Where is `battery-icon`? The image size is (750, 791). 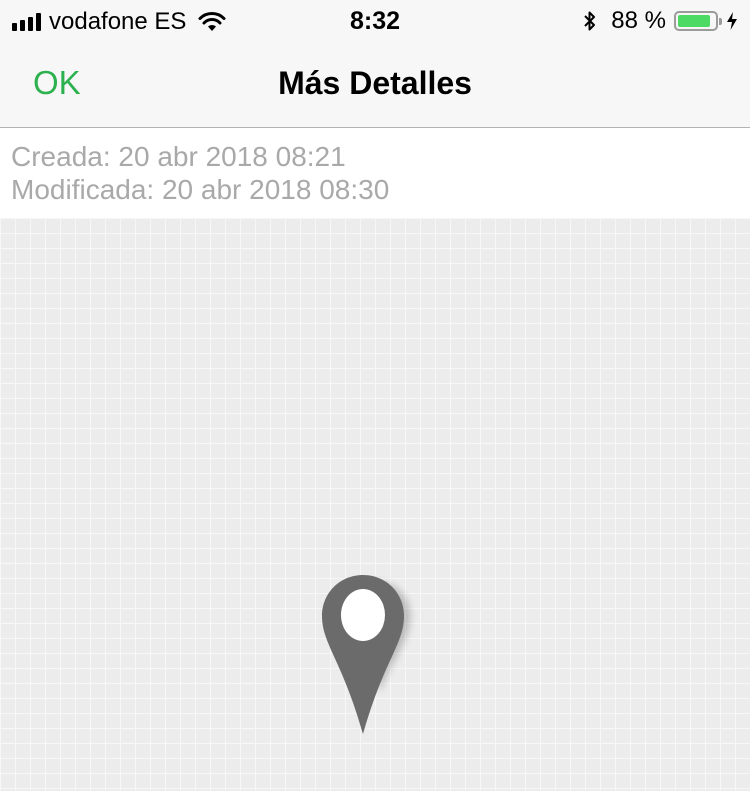 battery-icon is located at coordinates (698, 21).